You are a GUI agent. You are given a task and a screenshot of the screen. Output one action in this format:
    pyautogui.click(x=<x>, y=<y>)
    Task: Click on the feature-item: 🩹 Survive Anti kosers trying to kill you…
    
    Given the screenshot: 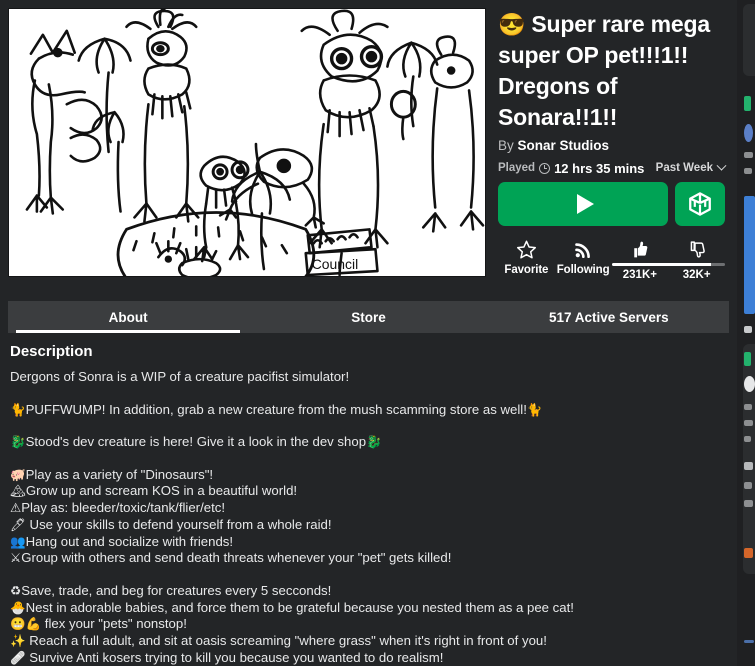 What is the action you would take?
    pyautogui.click(x=368, y=658)
    